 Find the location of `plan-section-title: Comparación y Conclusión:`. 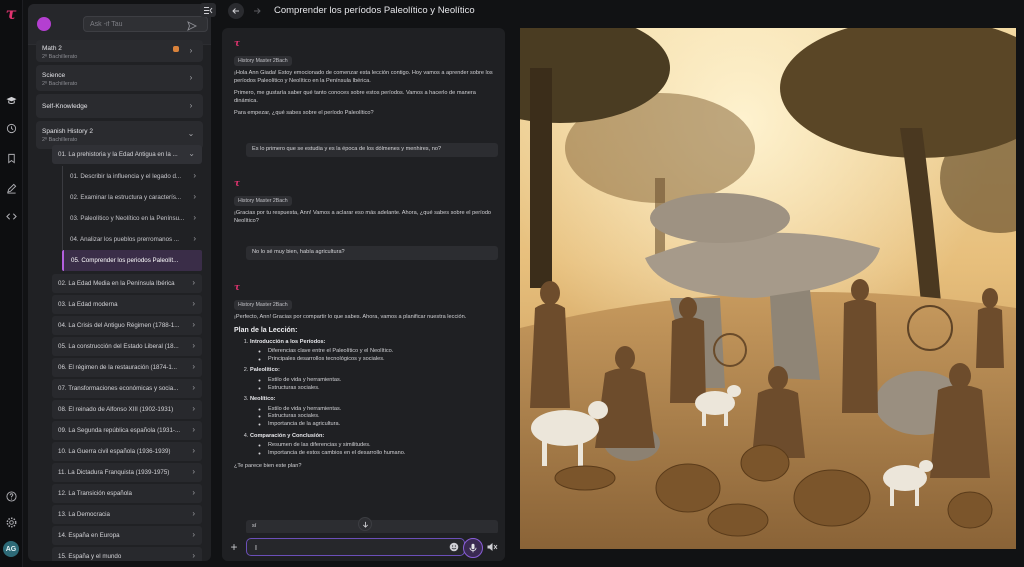

plan-section-title: Comparación y Conclusión: is located at coordinates (287, 435).